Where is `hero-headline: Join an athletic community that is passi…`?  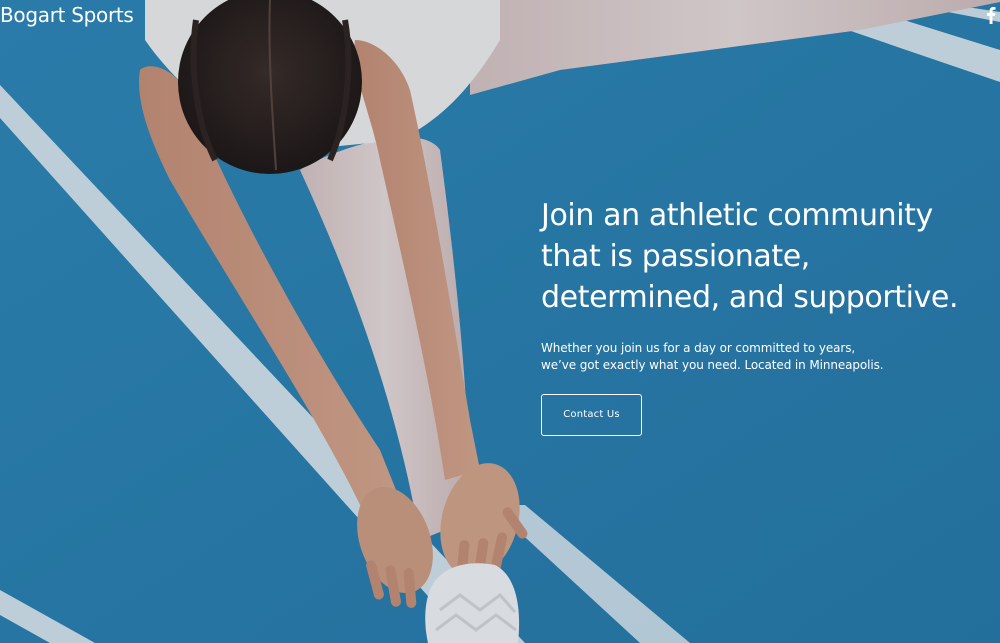
hero-headline: Join an athletic community that is passi… is located at coordinates (750, 256).